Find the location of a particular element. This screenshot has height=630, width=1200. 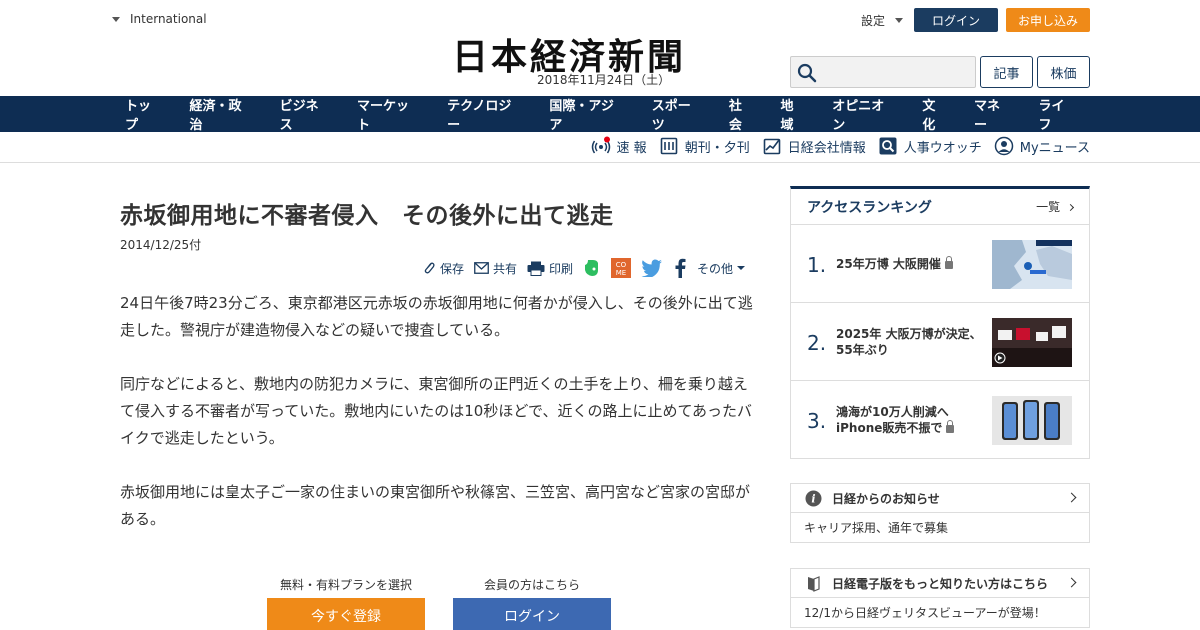

svg-text: i is located at coordinates (813, 498).